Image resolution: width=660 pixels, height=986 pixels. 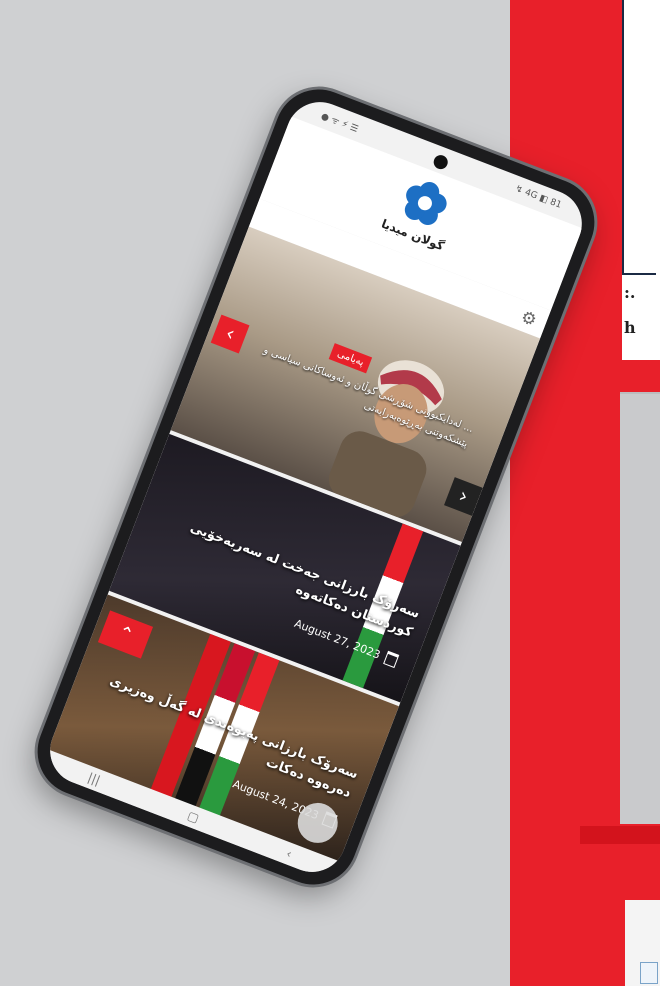 I want to click on calendar-icon, so click(x=391, y=659).